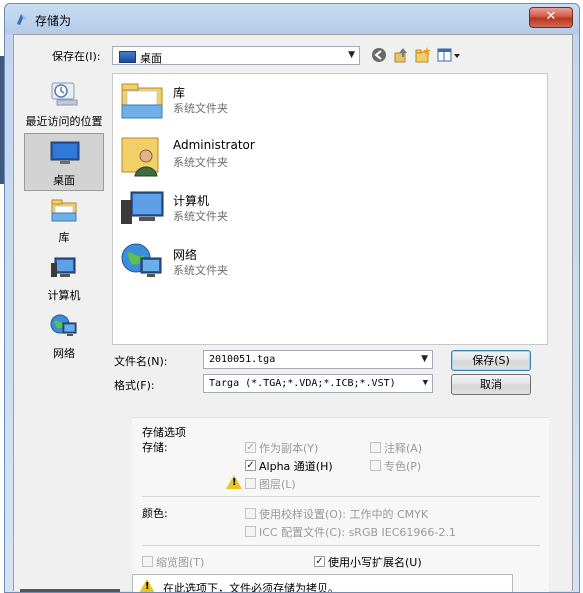  I want to click on place-recent: 最近访问的位置, so click(64, 104).